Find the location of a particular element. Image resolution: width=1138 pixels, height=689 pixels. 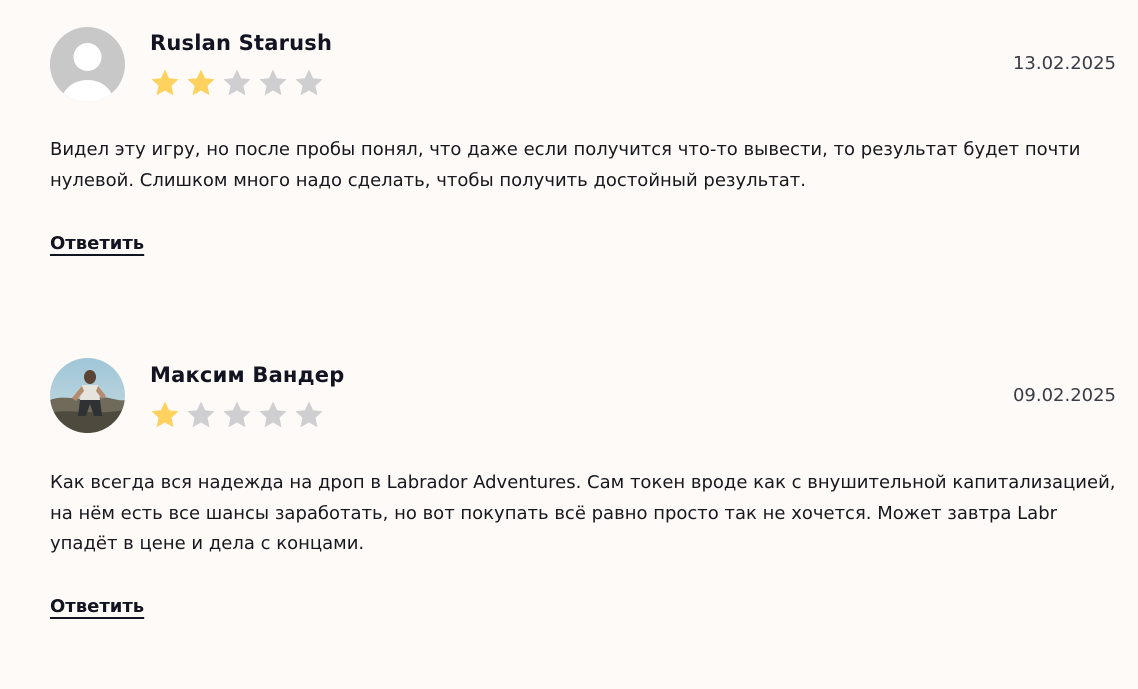

review-date: 13.02.2025 is located at coordinates (1064, 63).